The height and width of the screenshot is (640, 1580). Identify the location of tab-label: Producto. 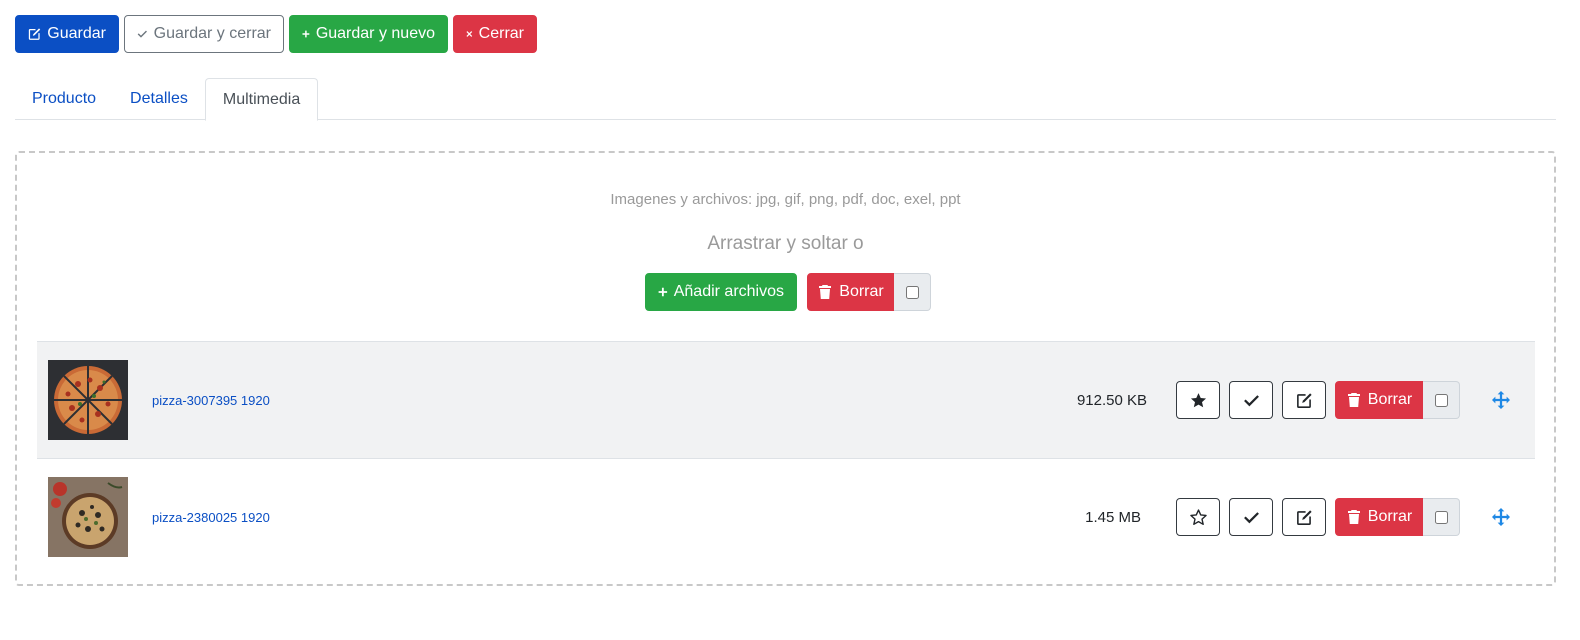
(64, 98).